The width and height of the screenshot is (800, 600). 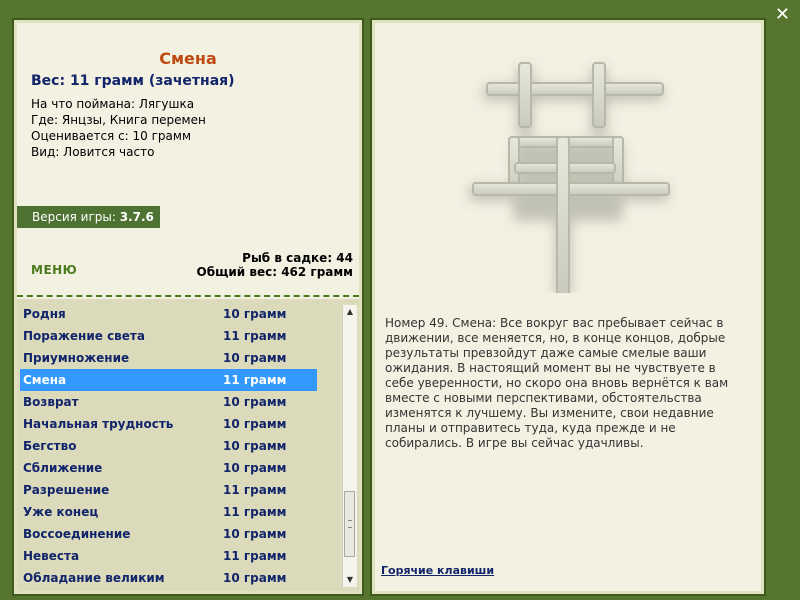 I want to click on fish-list-item-name: Возврат, so click(x=51, y=402).